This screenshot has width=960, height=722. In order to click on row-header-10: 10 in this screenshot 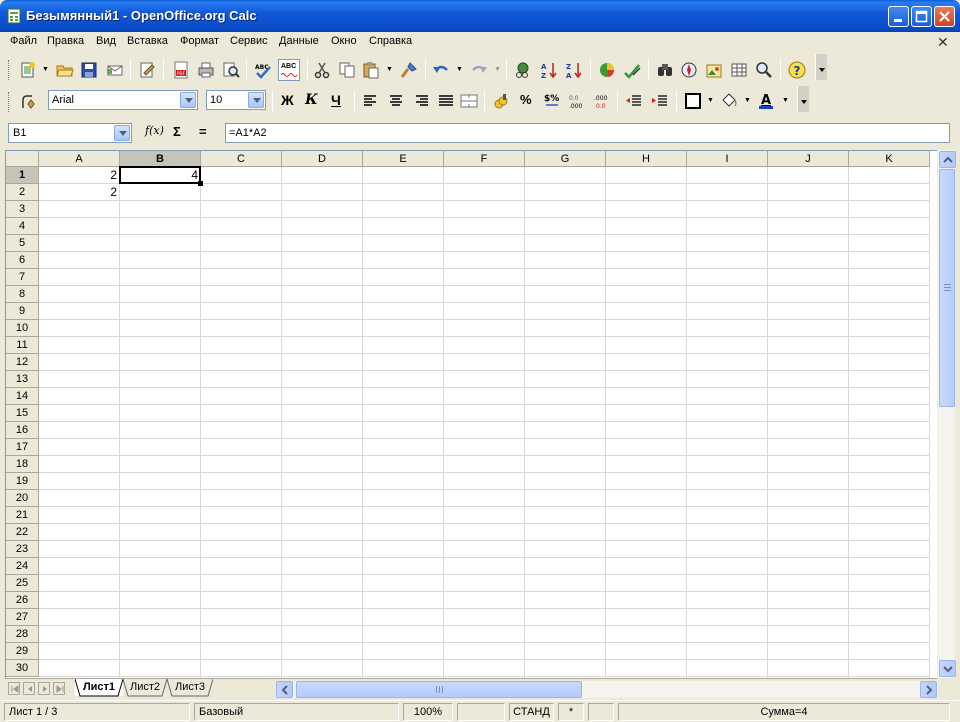, I will do `click(22, 328)`.